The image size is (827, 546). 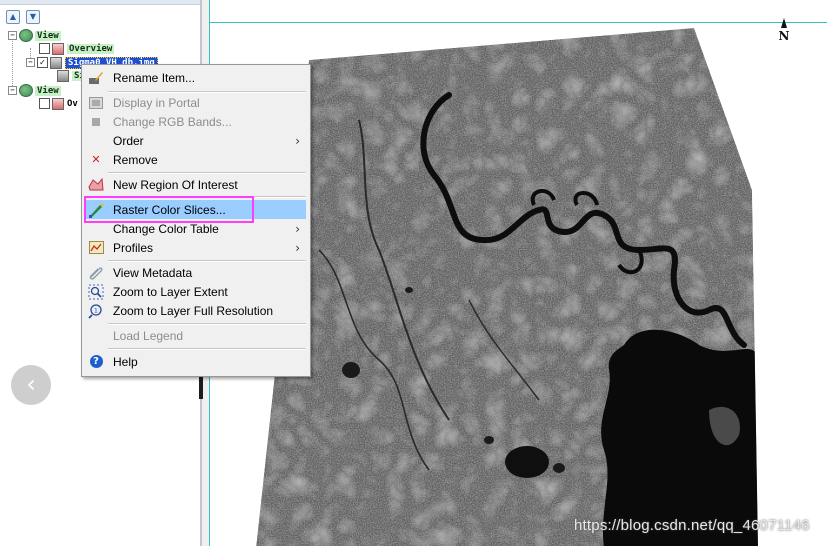 I want to click on panel-toolbar: ▲ ▼, so click(x=23, y=17).